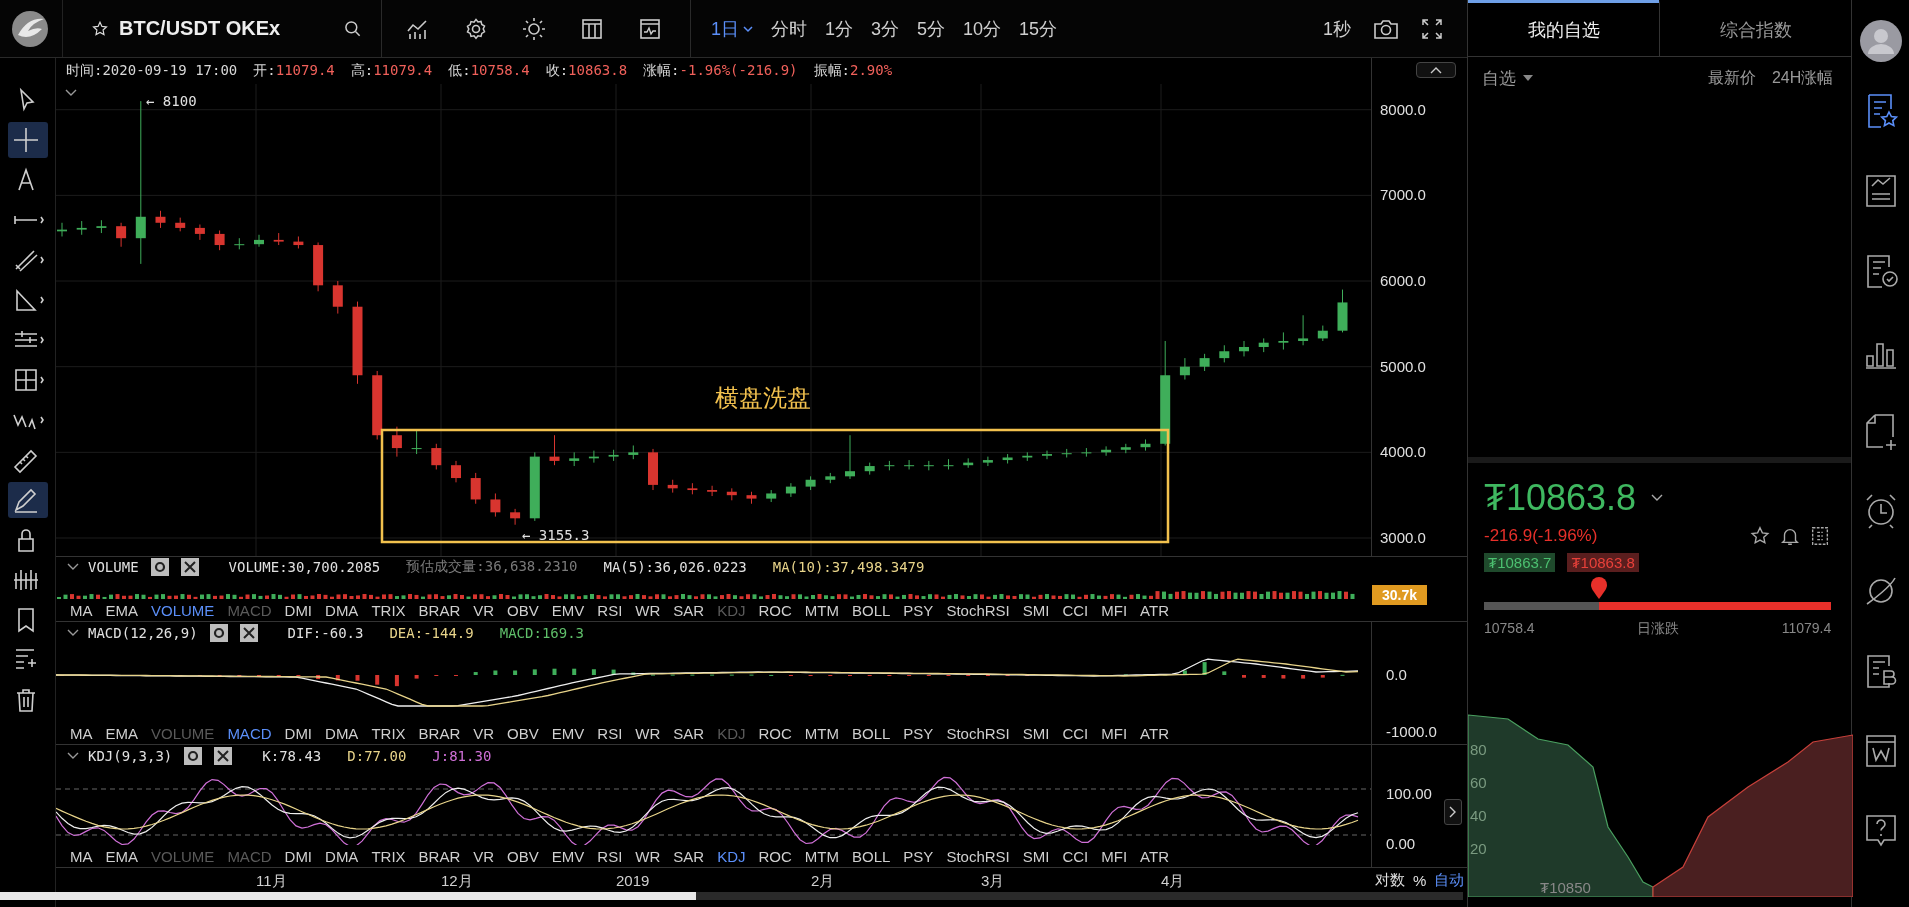 The height and width of the screenshot is (907, 1909). What do you see at coordinates (931, 28) in the screenshot?
I see `interval-tab: 5分` at bounding box center [931, 28].